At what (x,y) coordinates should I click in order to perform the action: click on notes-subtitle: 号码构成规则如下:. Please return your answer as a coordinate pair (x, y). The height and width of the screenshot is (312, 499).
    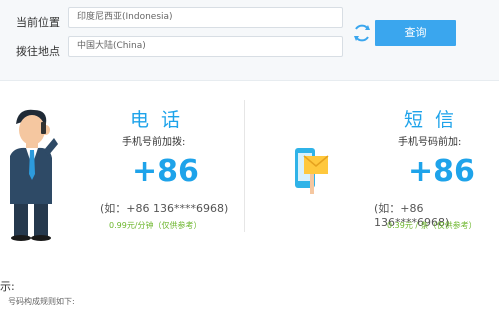
    Looking at the image, I should click on (41, 301).